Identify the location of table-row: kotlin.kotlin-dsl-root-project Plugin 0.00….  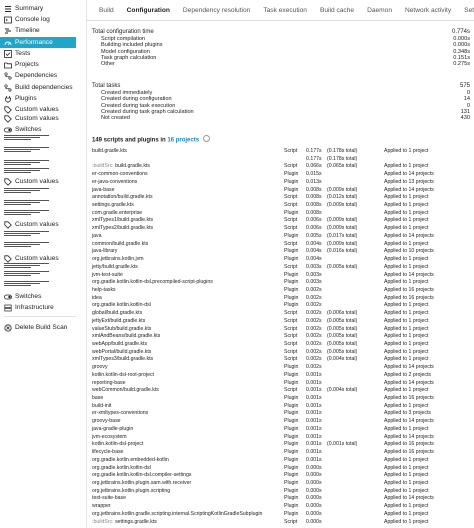
(281, 375).